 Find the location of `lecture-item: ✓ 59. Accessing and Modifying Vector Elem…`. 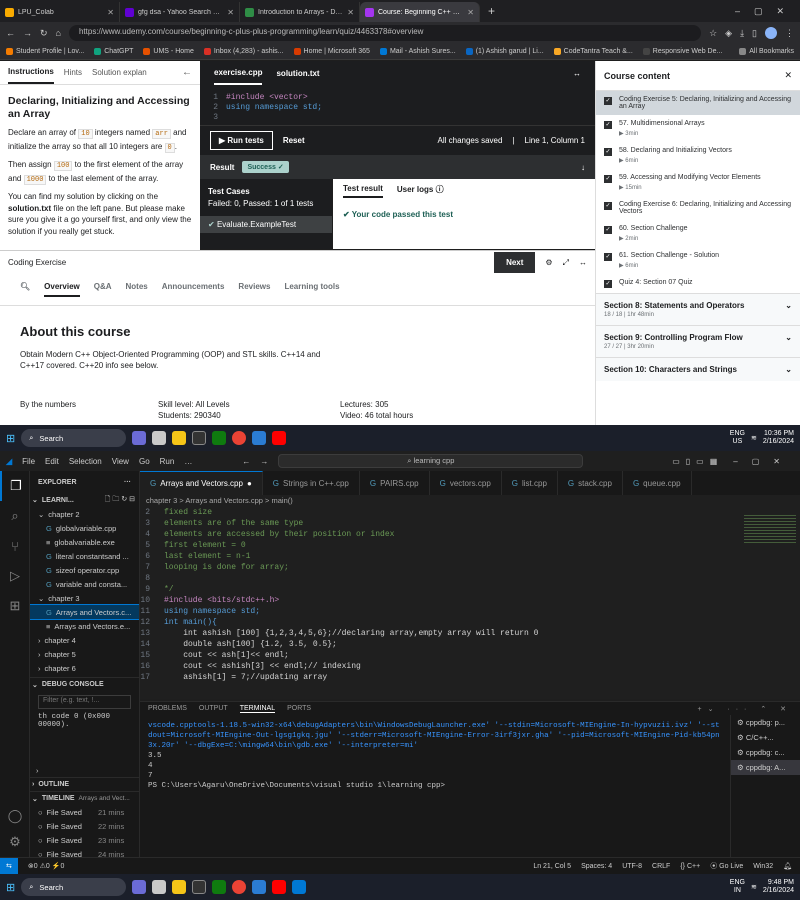

lecture-item: ✓ 59. Accessing and Modifying Vector Elem… is located at coordinates (698, 182).